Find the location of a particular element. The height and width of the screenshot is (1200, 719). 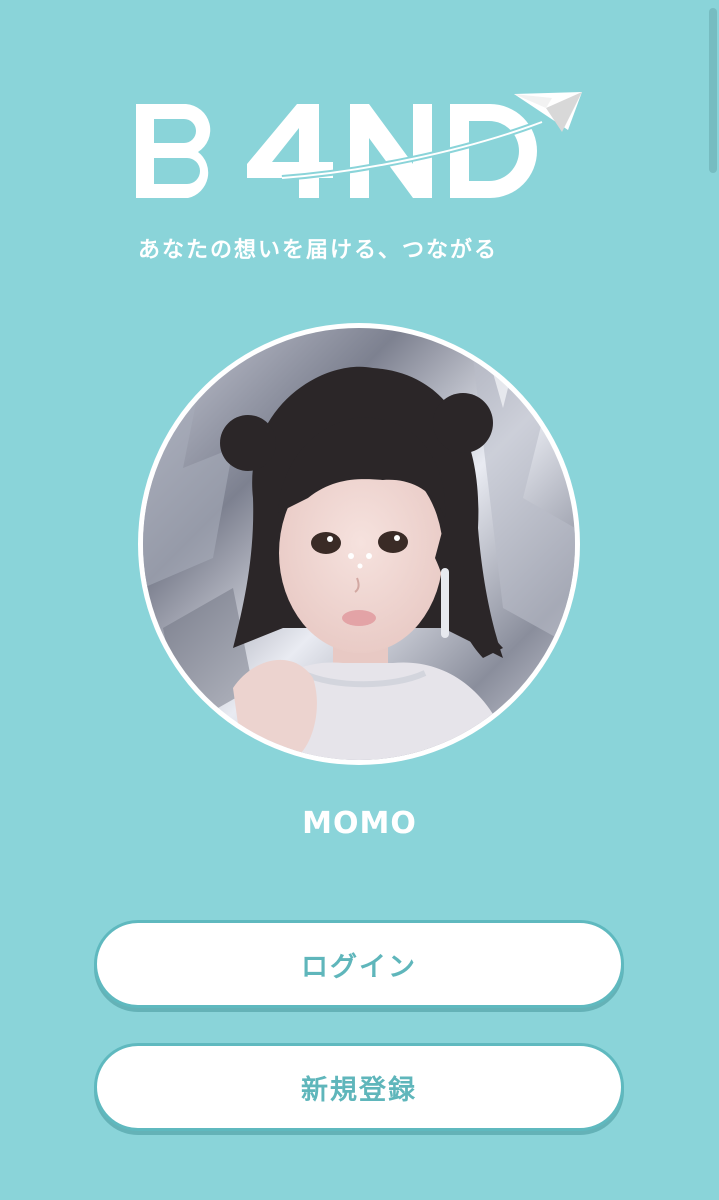

register-button-label: 新規登録 is located at coordinates (359, 1090).